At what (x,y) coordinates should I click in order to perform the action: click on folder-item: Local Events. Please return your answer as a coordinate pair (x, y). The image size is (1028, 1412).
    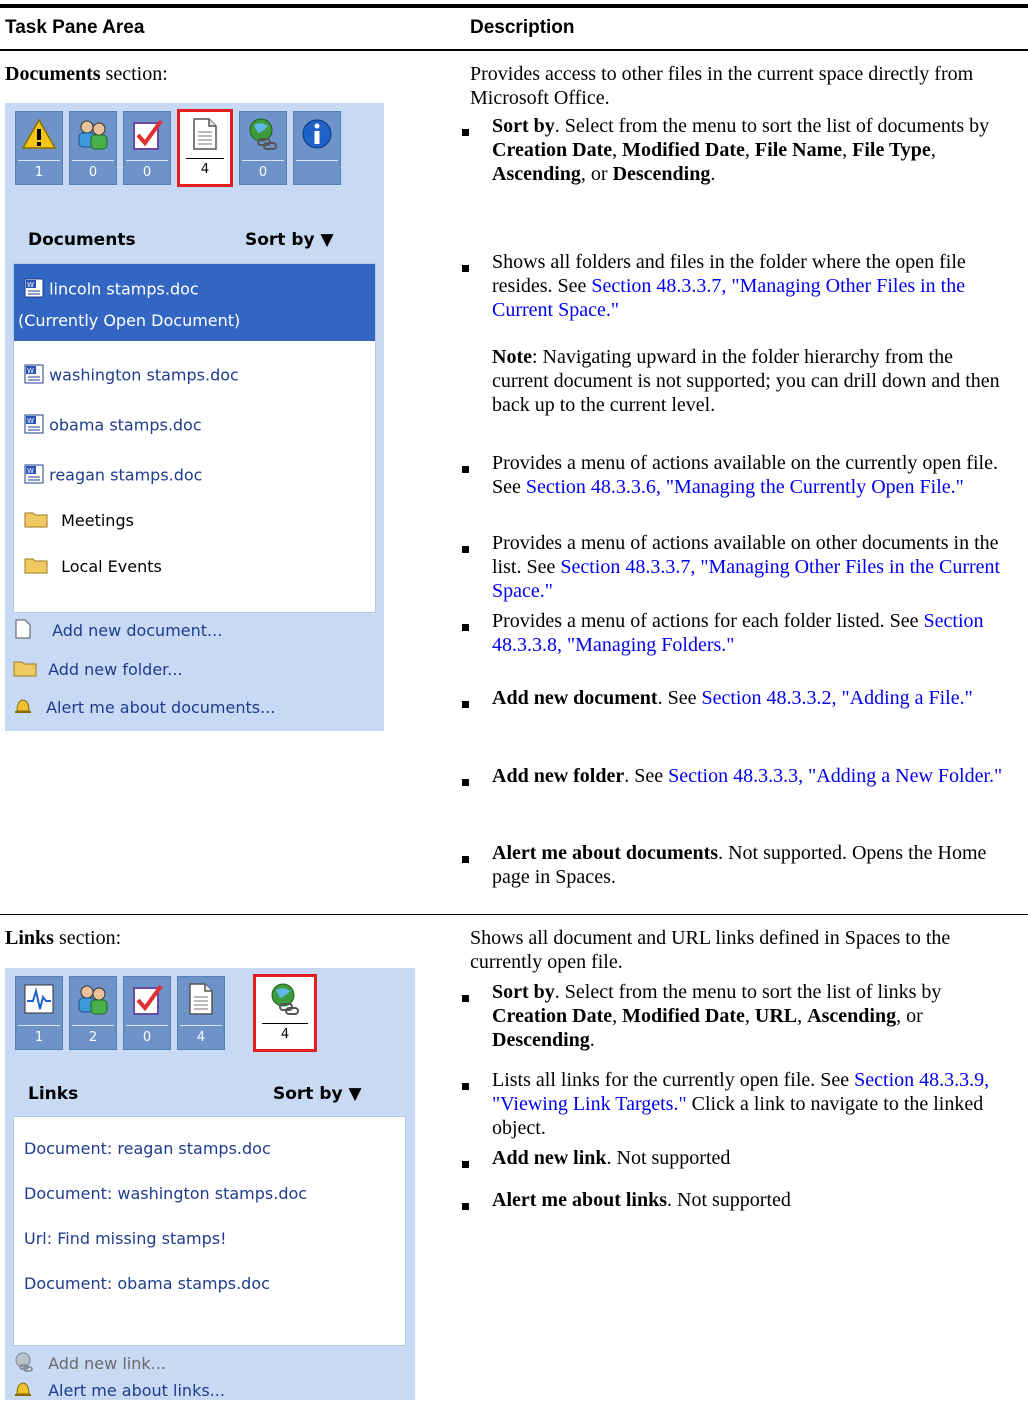
    Looking at the image, I should click on (93, 567).